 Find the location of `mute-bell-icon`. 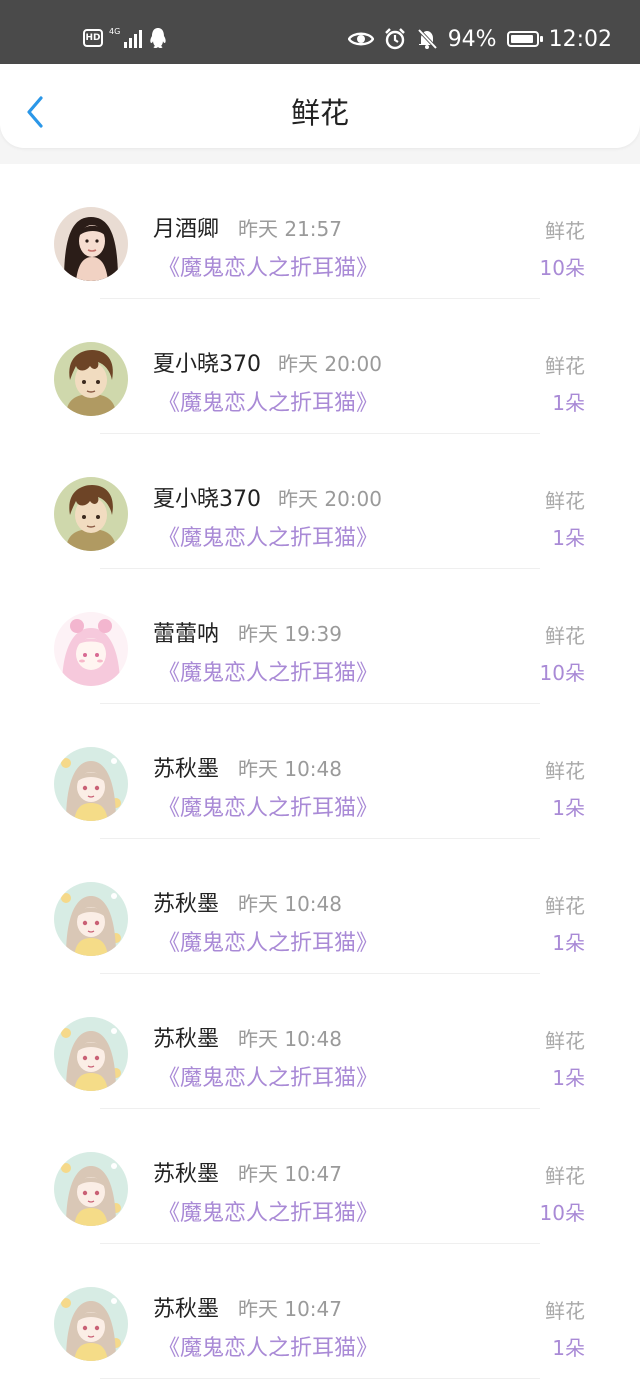

mute-bell-icon is located at coordinates (427, 39).